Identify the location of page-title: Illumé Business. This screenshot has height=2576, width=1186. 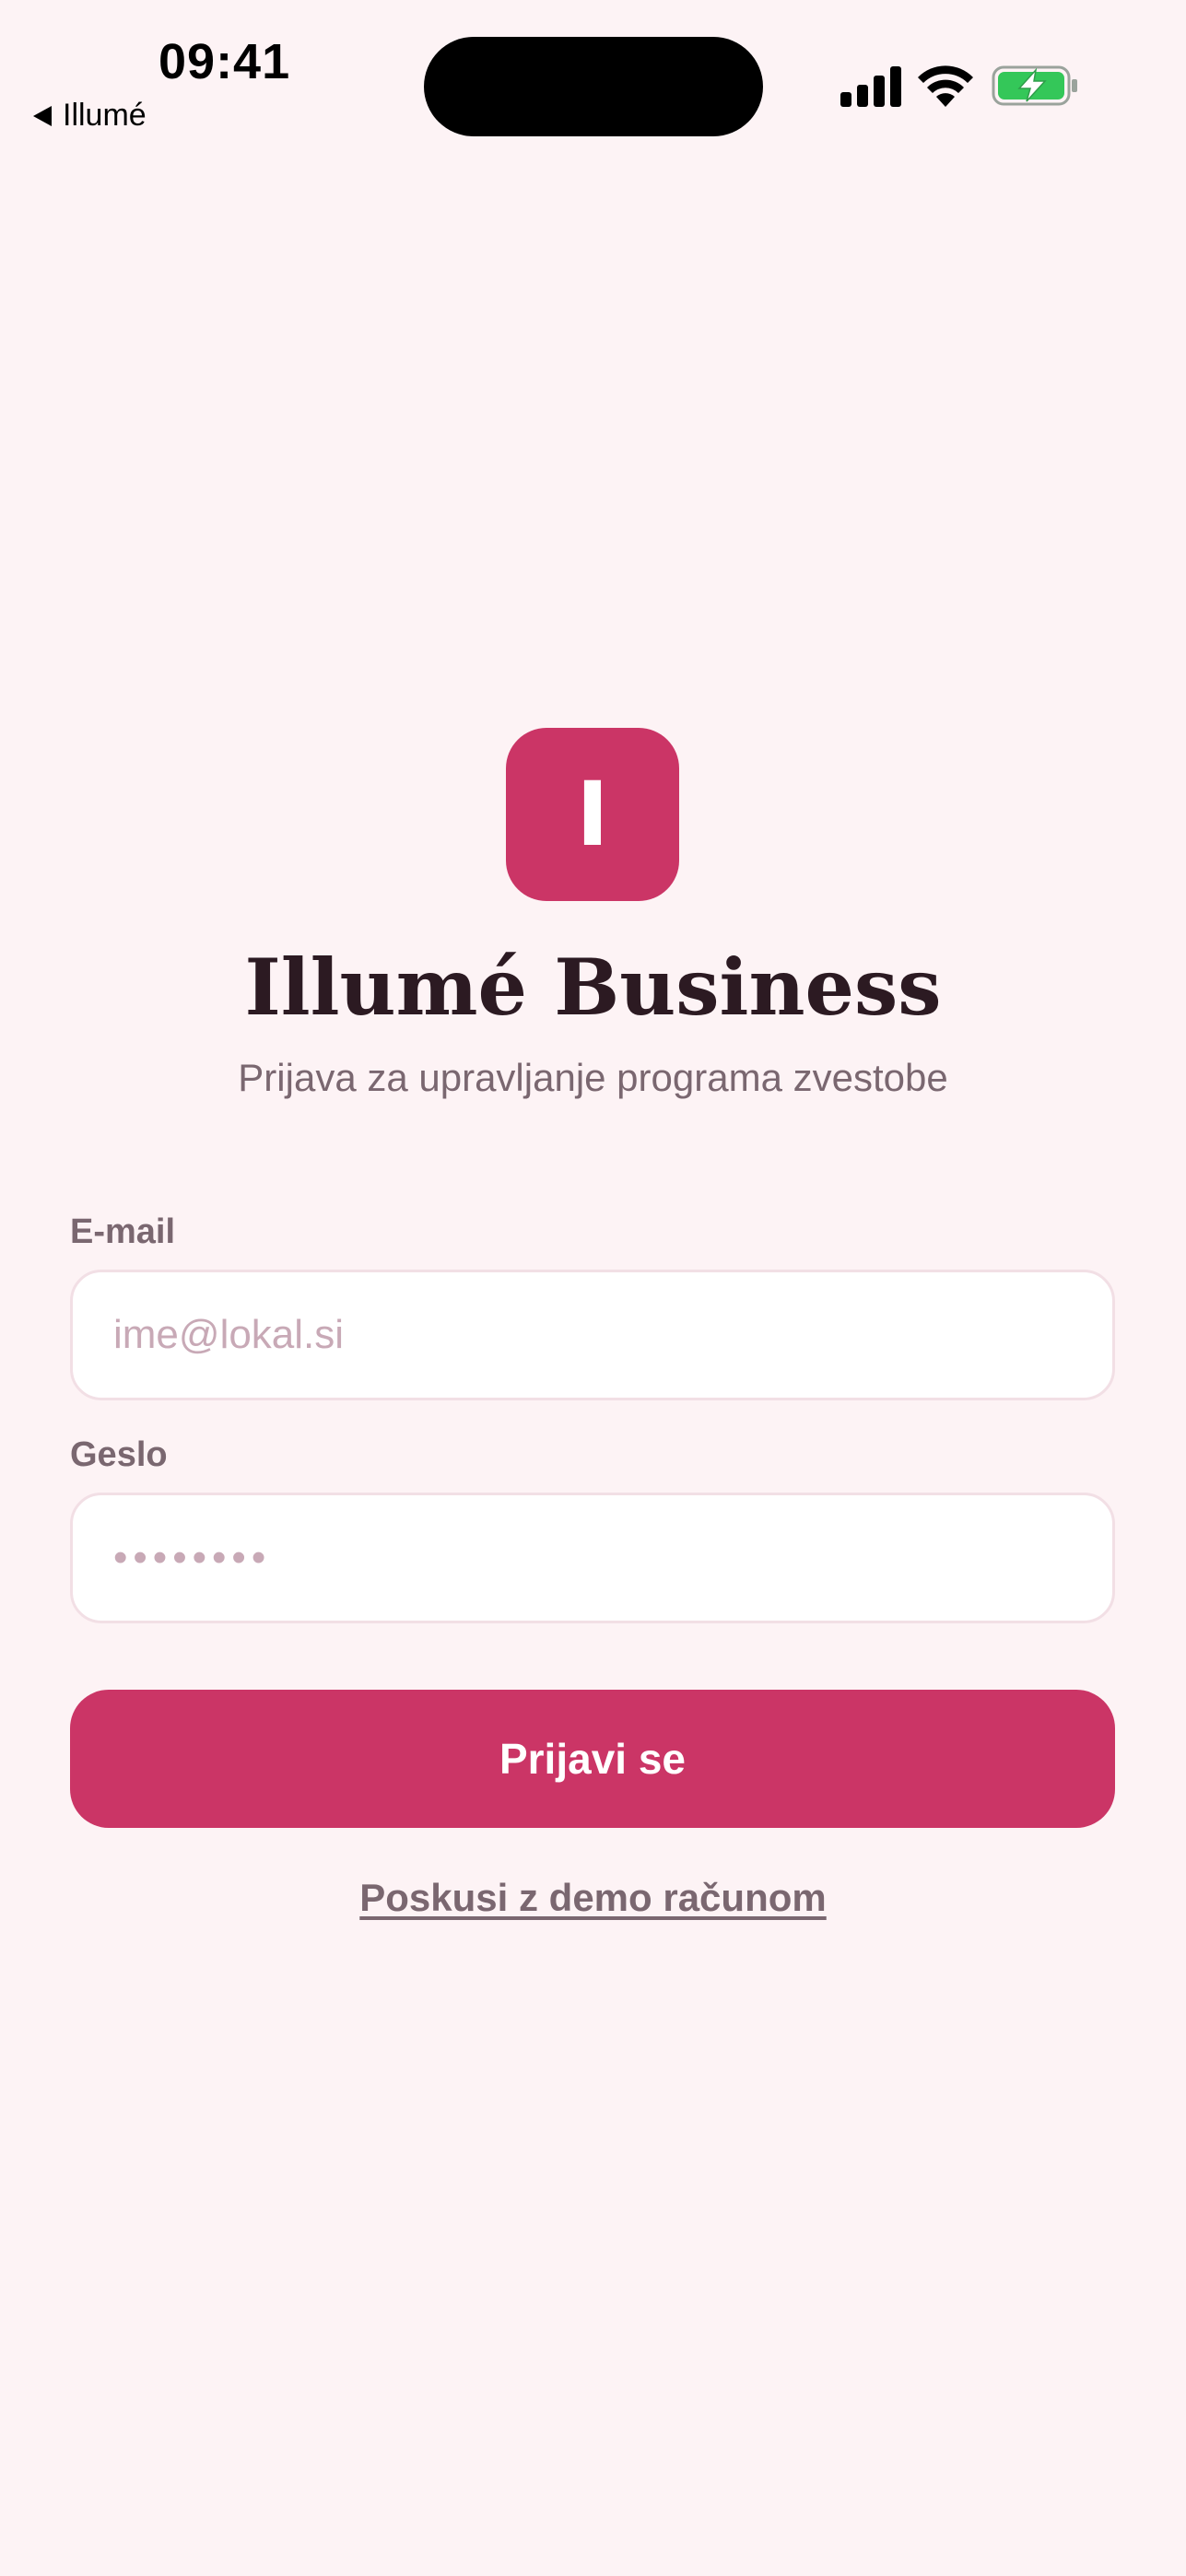
(593, 987).